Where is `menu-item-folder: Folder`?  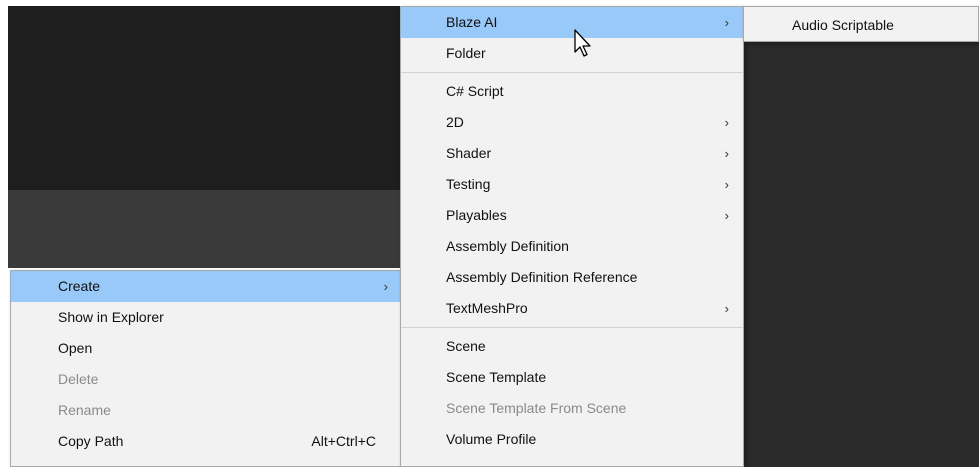 menu-item-folder: Folder is located at coordinates (572, 53).